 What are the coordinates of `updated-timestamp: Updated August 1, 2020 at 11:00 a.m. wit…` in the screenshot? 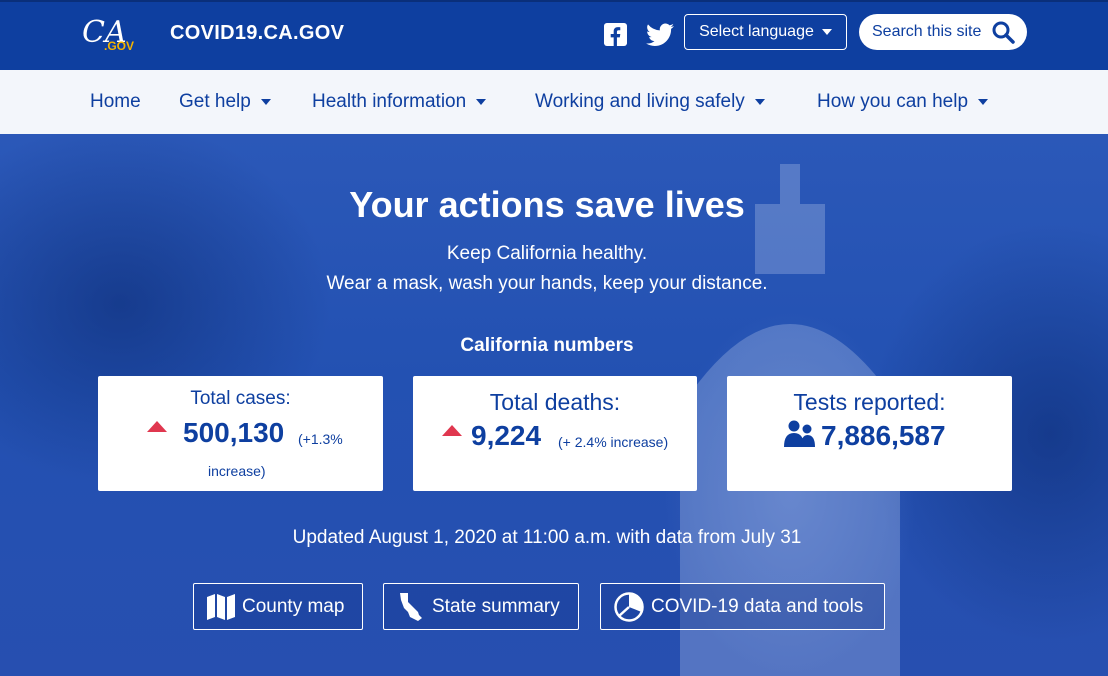 It's located at (547, 537).